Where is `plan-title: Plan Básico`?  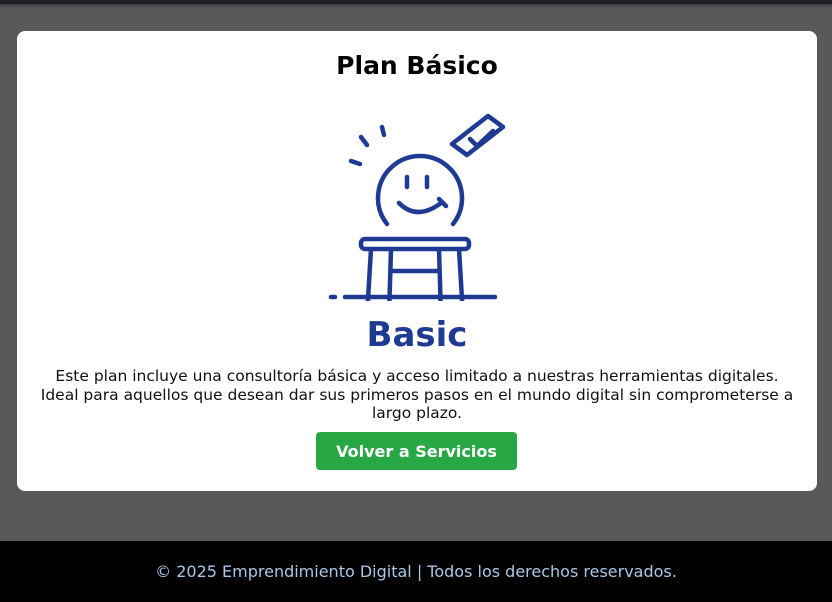
plan-title: Plan Básico is located at coordinates (417, 65).